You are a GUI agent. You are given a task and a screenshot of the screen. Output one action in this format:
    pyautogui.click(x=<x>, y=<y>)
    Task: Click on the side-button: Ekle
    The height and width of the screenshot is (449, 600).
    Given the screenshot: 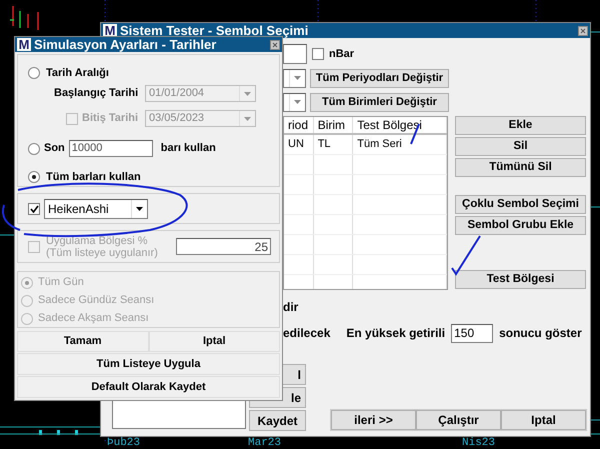 What is the action you would take?
    pyautogui.click(x=520, y=125)
    